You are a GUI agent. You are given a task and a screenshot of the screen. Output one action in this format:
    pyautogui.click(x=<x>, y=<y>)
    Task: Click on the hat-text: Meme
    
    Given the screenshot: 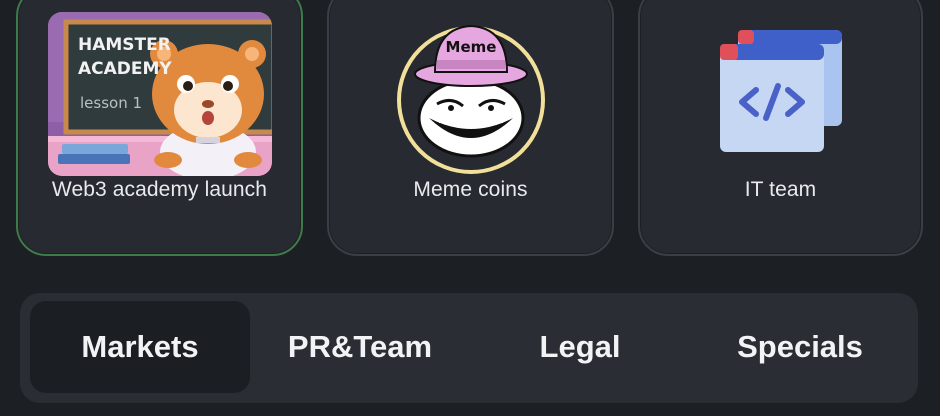 What is the action you would take?
    pyautogui.click(x=471, y=47)
    